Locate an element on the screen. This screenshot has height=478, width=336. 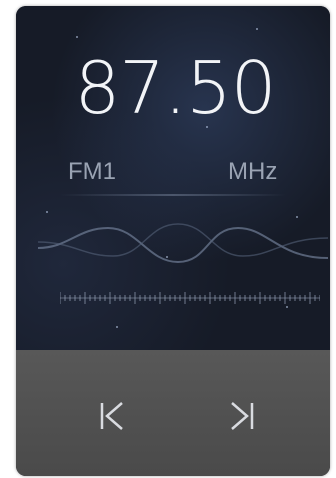
frequency-readout: 87.50 is located at coordinates (175, 88).